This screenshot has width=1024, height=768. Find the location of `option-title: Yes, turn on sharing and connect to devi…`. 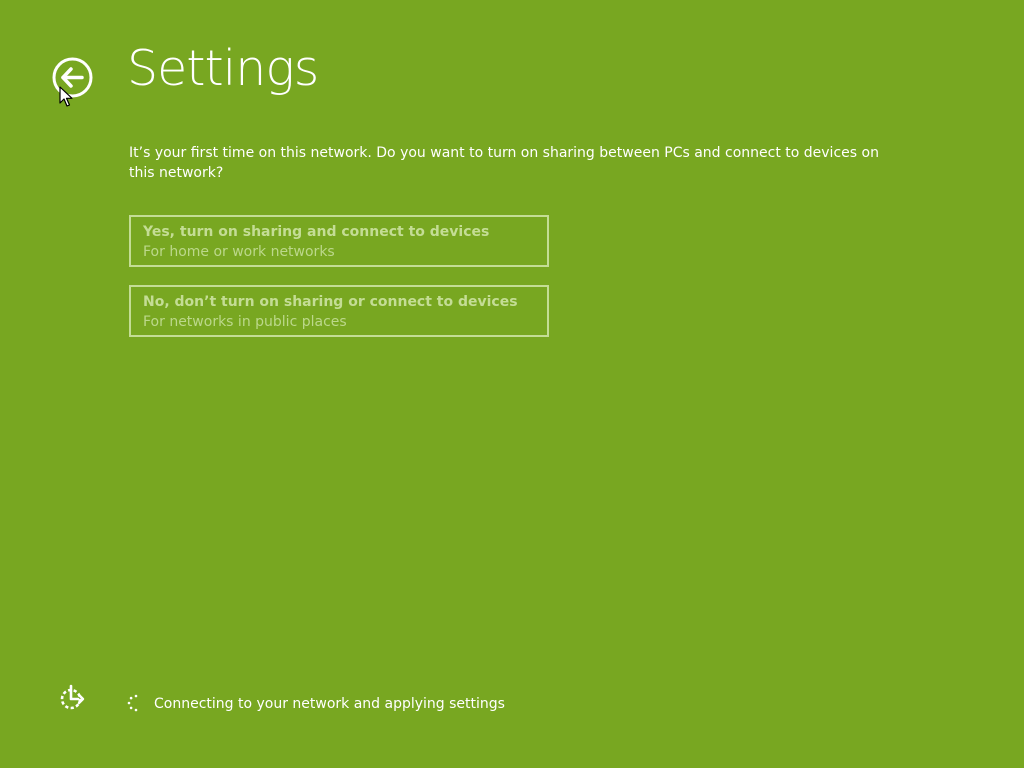

option-title: Yes, turn on sharing and connect to devi… is located at coordinates (316, 232).